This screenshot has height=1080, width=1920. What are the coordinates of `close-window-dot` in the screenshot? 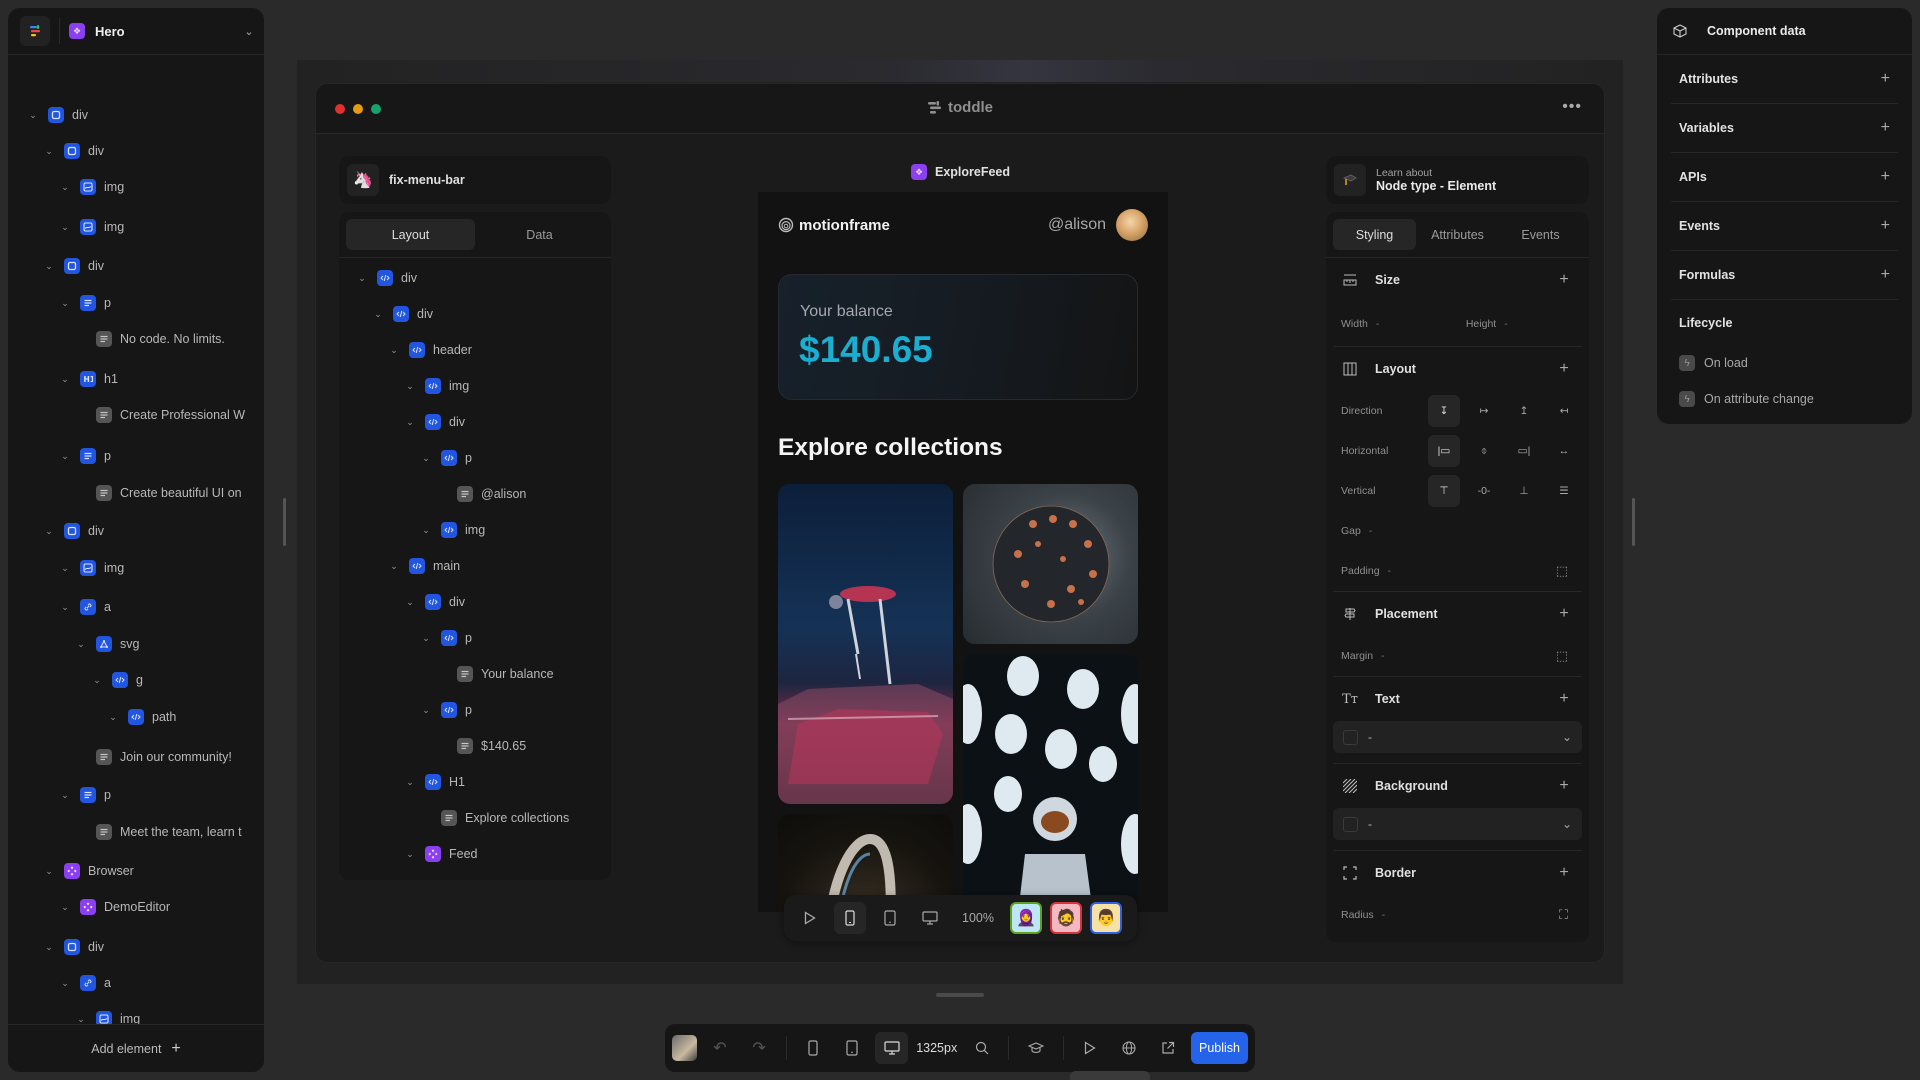 It's located at (340, 109).